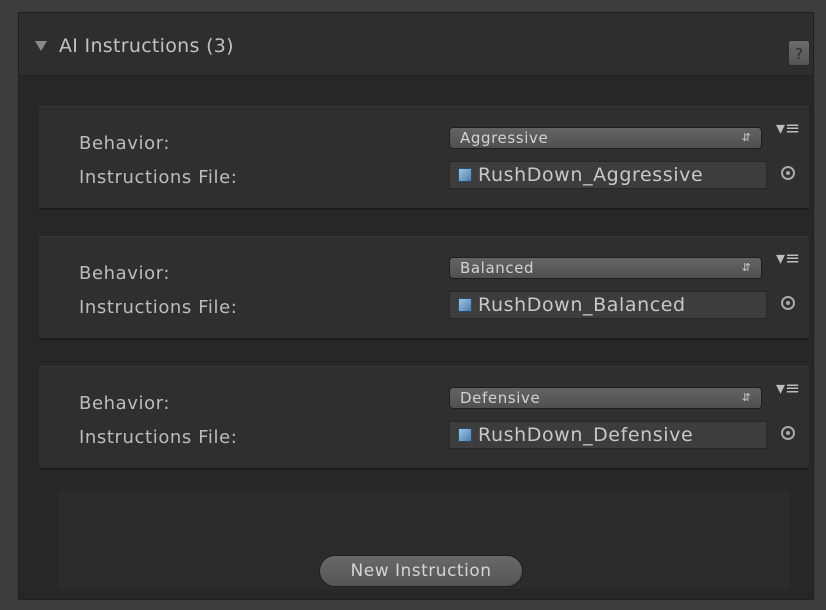 The image size is (826, 610). Describe the element at coordinates (421, 571) in the screenshot. I see `new-instruction-button: New Instruction` at that location.